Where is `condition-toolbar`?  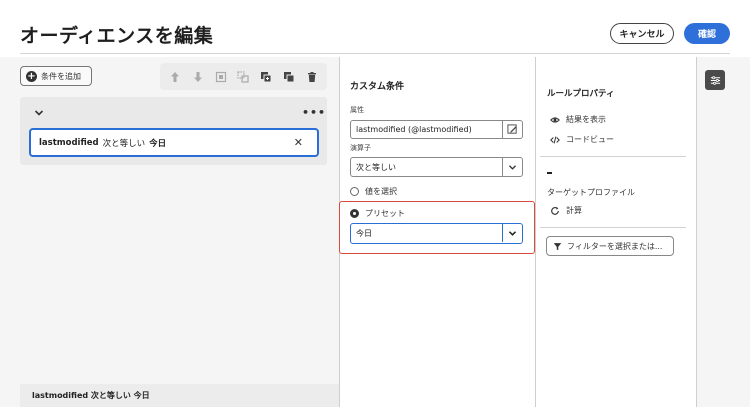 condition-toolbar is located at coordinates (243, 76).